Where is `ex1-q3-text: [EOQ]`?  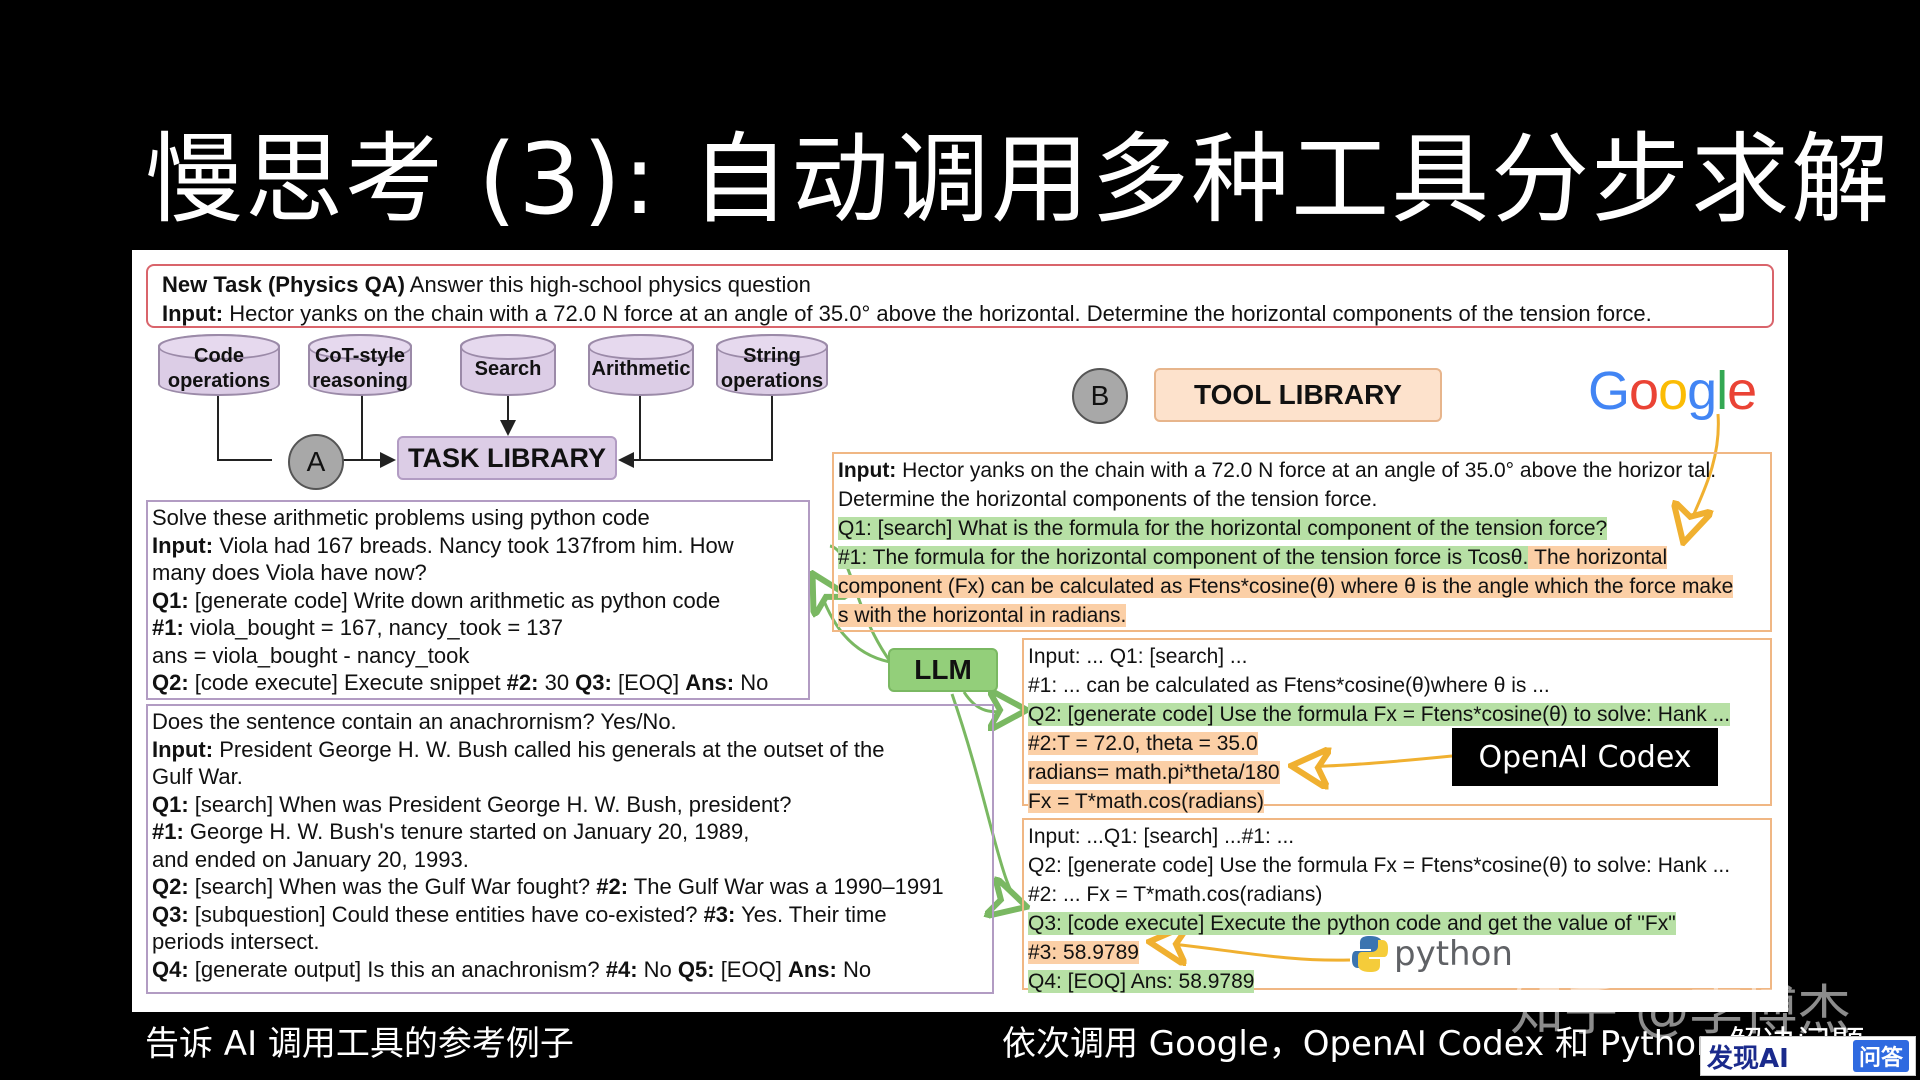 ex1-q3-text: [EOQ] is located at coordinates (648, 682).